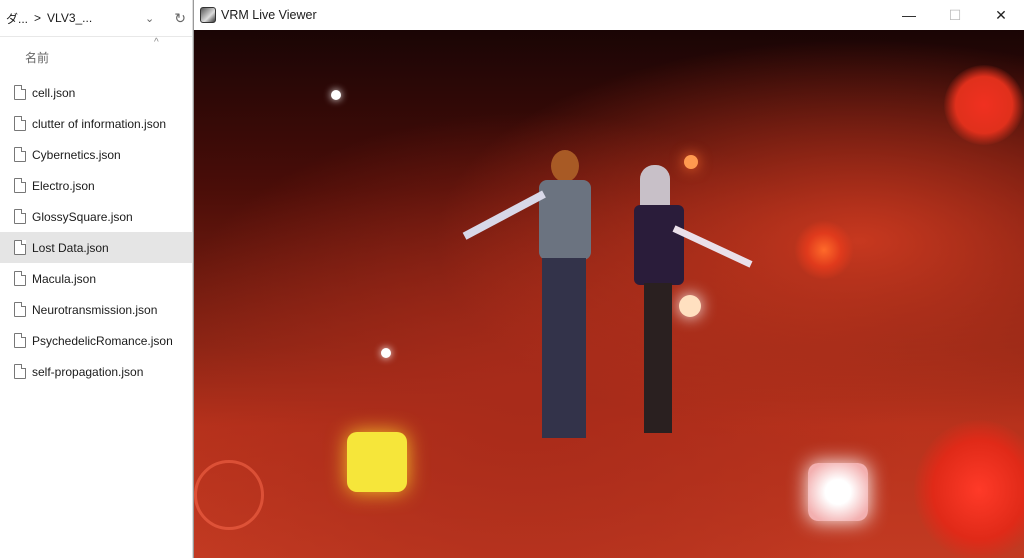 The width and height of the screenshot is (1024, 558). What do you see at coordinates (528, 300) in the screenshot?
I see `male-avatar` at bounding box center [528, 300].